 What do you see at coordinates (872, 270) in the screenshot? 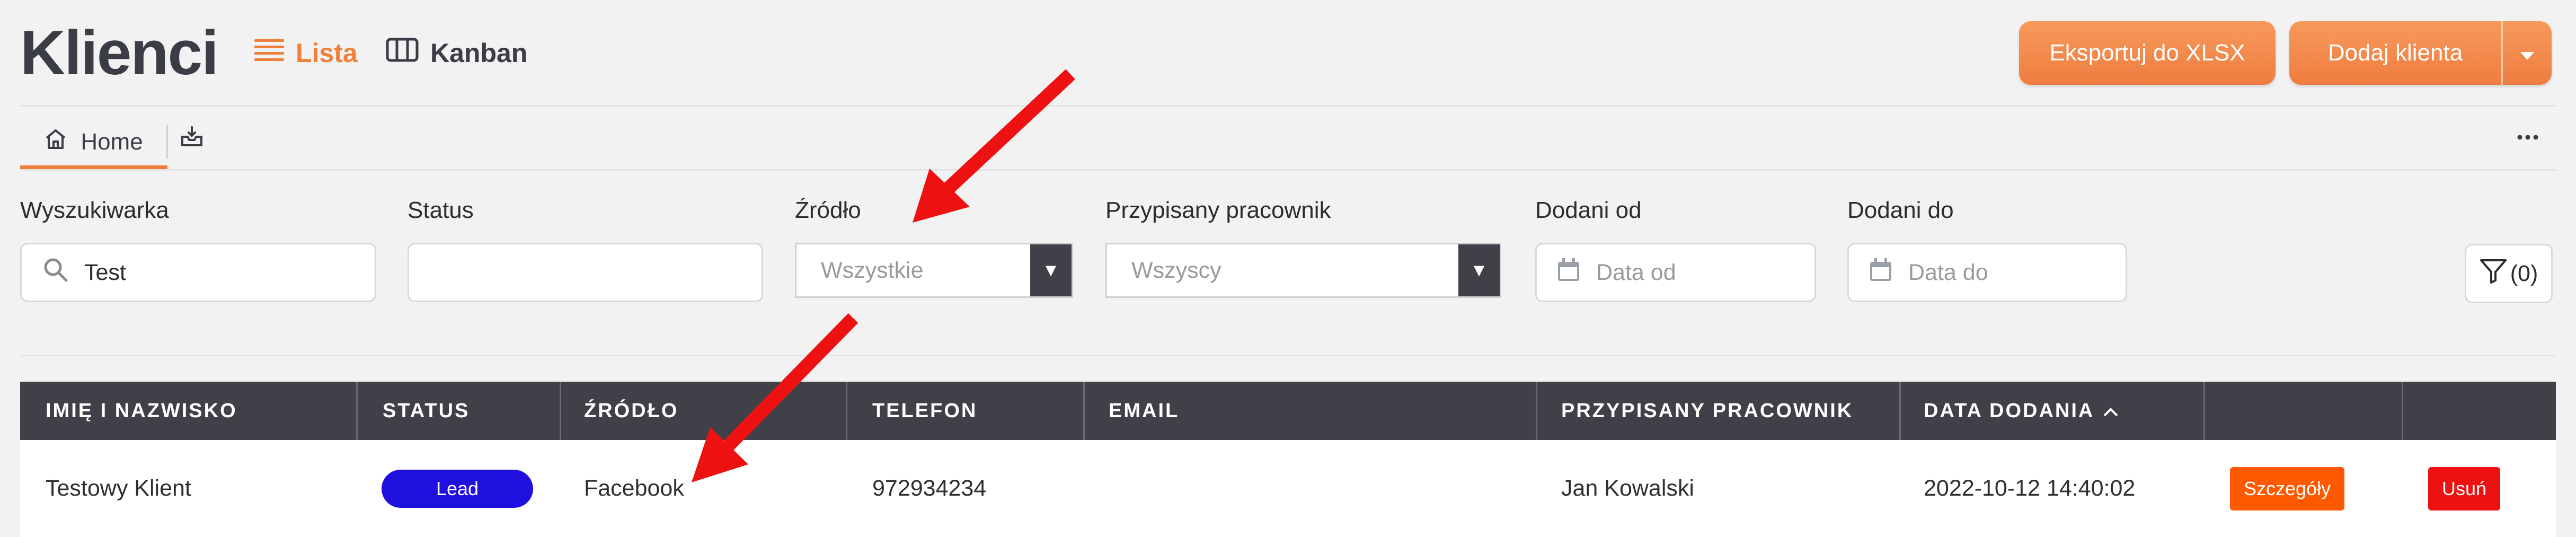
I see `source-select-placeholder: Wszystkie` at bounding box center [872, 270].